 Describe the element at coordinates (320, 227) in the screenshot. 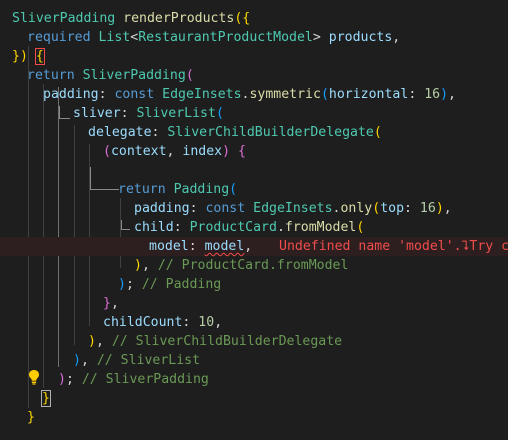

I see `code-token: fromModel` at that location.